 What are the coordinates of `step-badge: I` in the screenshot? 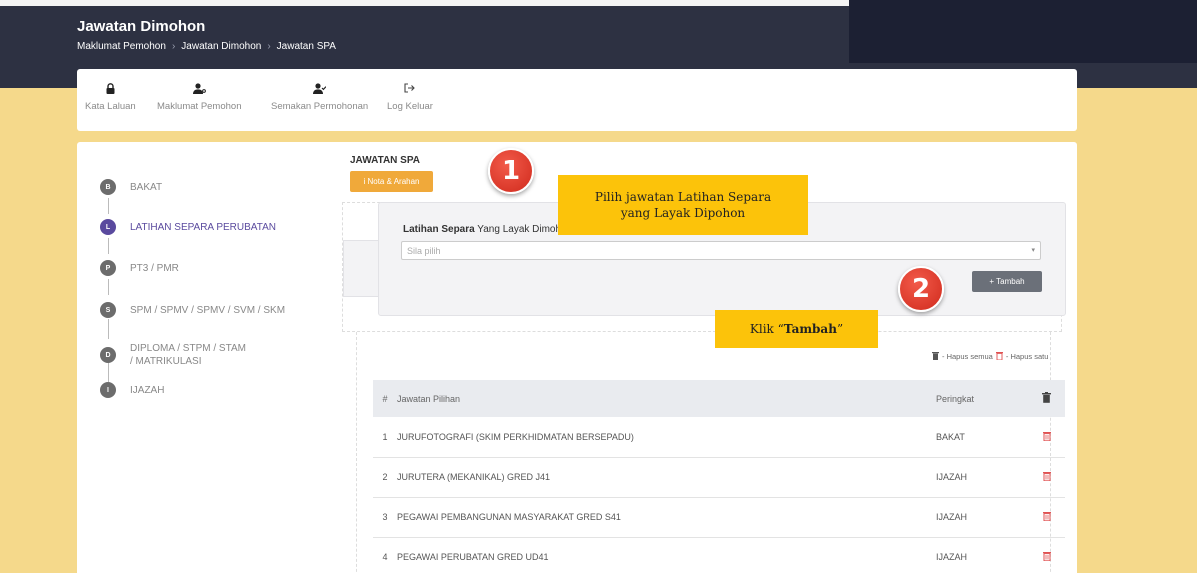 It's located at (108, 390).